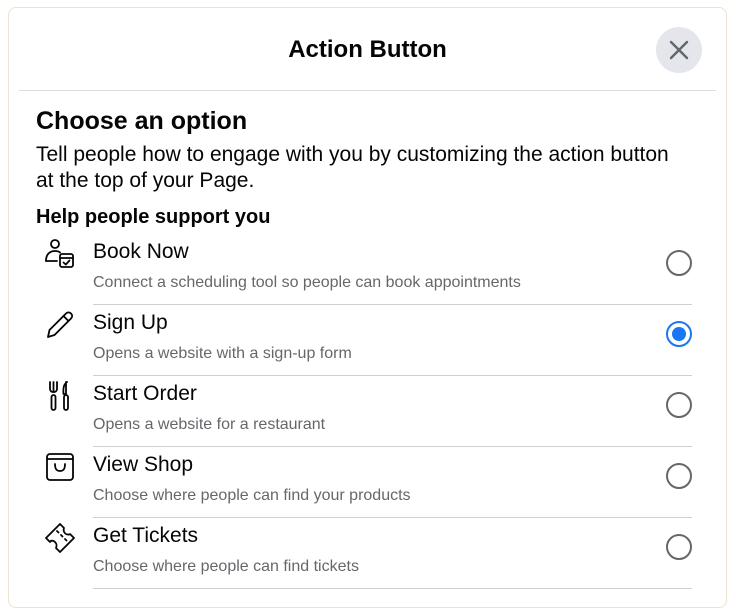 The image size is (739, 616). I want to click on shopping-bag-icon, so click(60, 467).